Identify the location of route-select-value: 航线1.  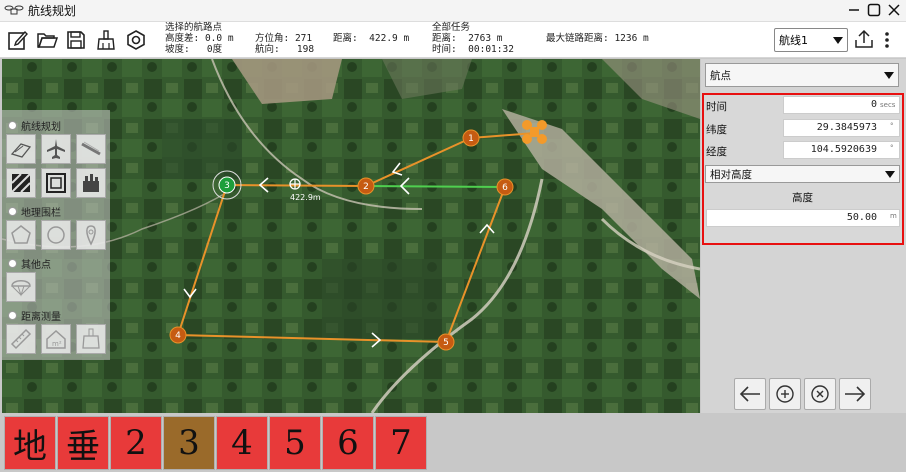
(793, 40).